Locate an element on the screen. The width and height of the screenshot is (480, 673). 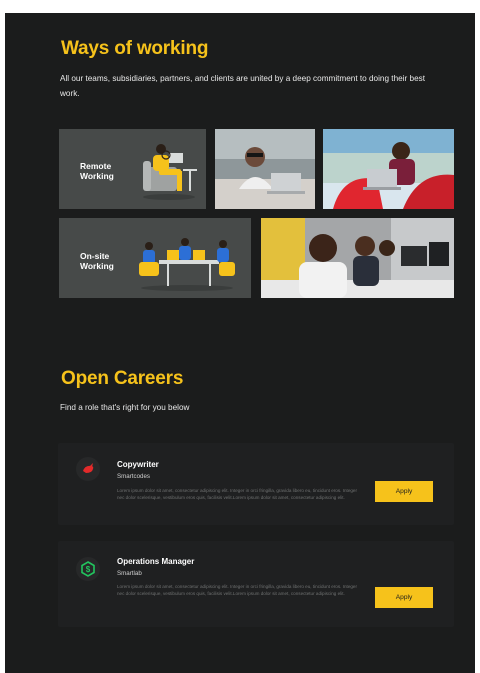
red-bird-icon is located at coordinates (88, 468).